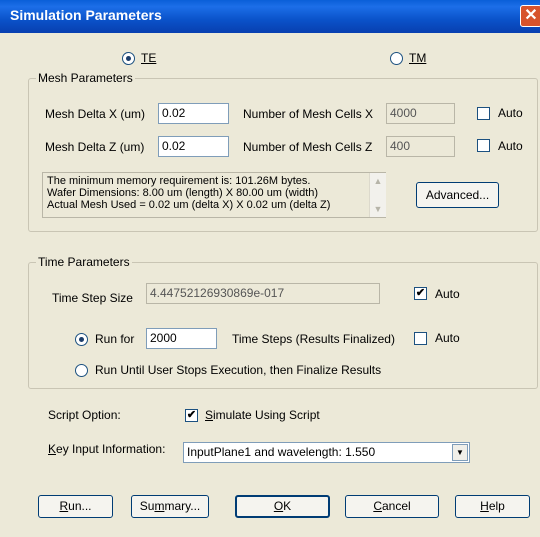 This screenshot has width=540, height=537. Describe the element at coordinates (447, 294) in the screenshot. I see `time-step-auto-label: Auto` at that location.